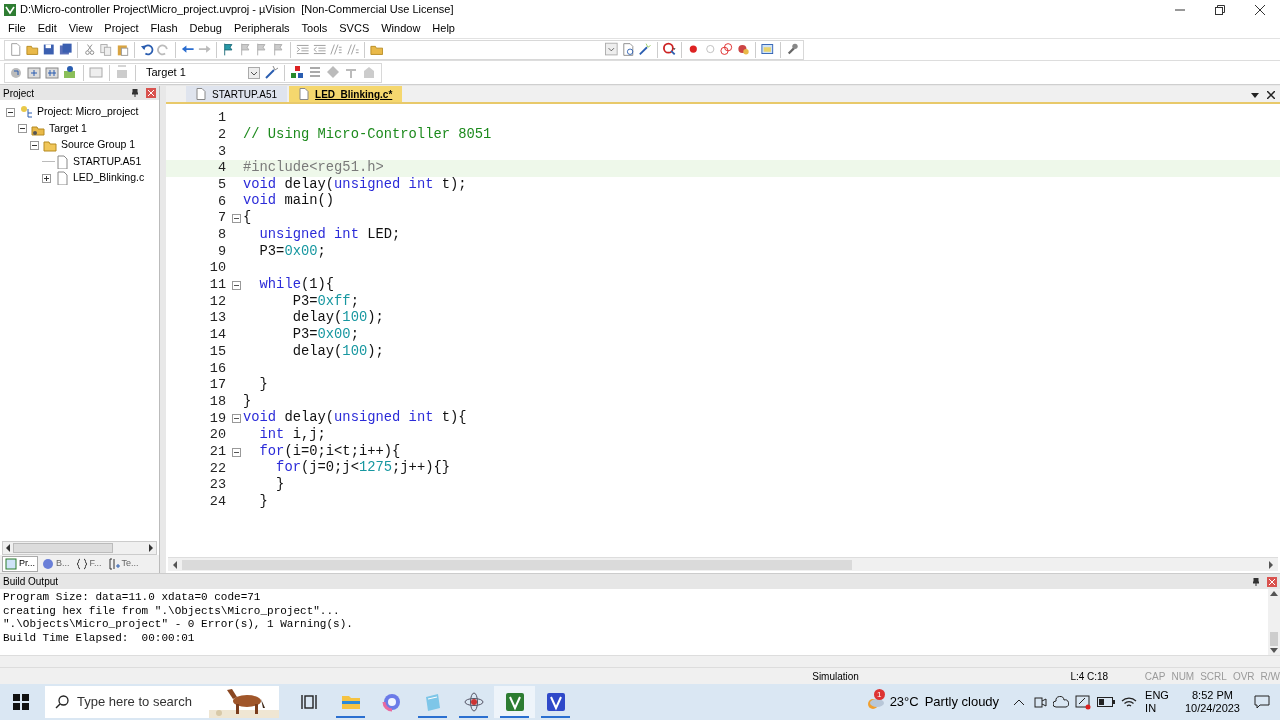  What do you see at coordinates (217, 502) in the screenshot?
I see `line-number: 24` at bounding box center [217, 502].